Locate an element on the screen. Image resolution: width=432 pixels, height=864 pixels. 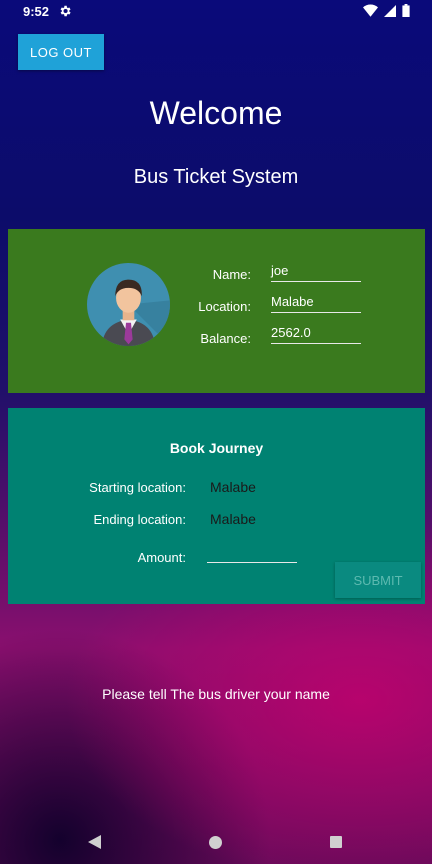
recents-icon is located at coordinates (336, 842).